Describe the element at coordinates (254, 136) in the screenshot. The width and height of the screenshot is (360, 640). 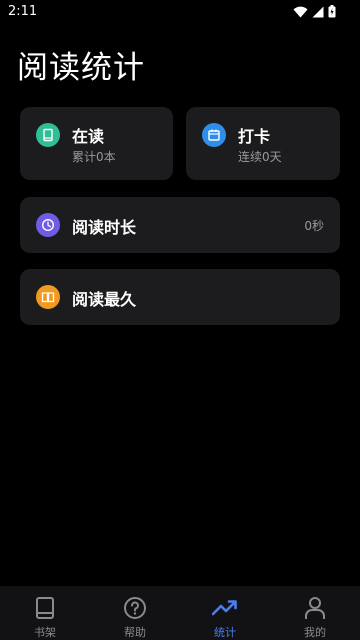
I see `checkin-card-title: 打卡` at that location.